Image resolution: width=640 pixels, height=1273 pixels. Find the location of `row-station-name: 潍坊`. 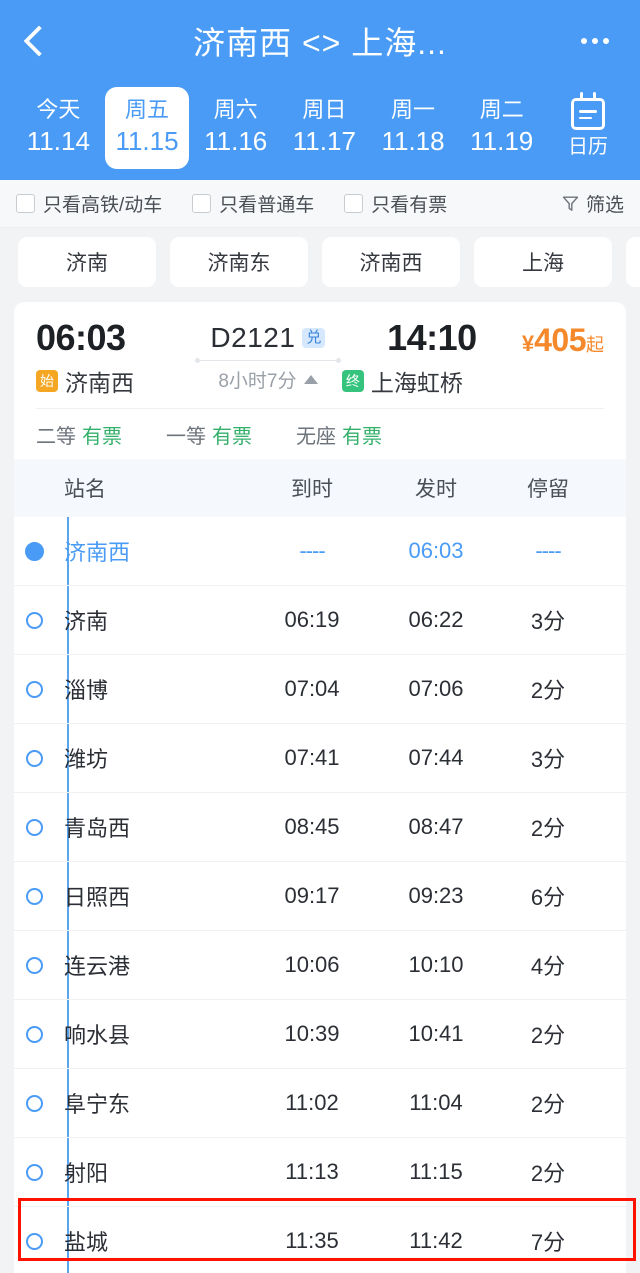

row-station-name: 潍坊 is located at coordinates (86, 759).